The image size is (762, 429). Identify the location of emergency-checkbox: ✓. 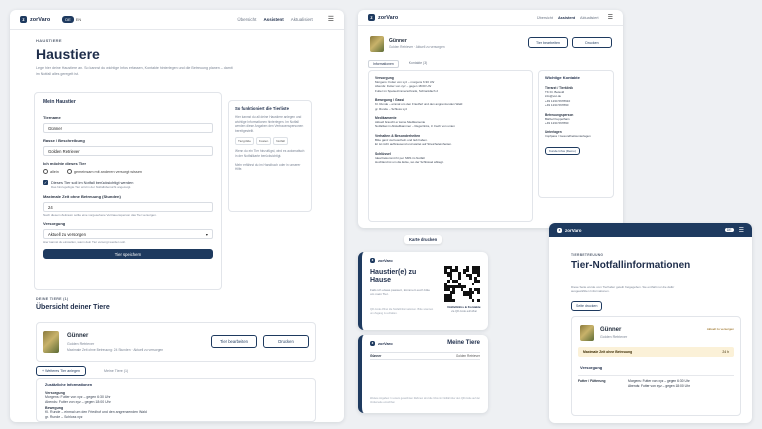
(45, 182).